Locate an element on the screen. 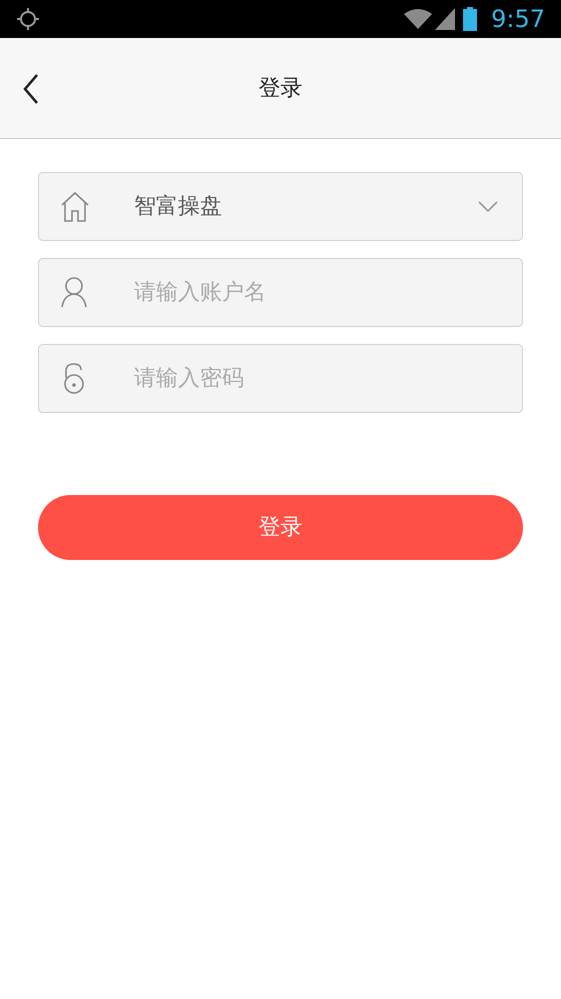 This screenshot has height=999, width=561. chevron-down-icon is located at coordinates (488, 206).